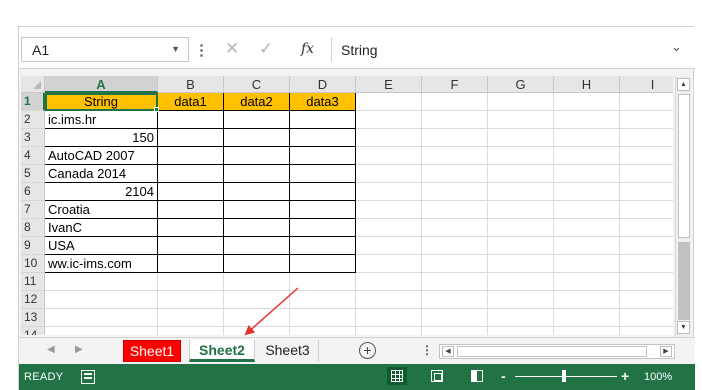 The height and width of the screenshot is (390, 702). What do you see at coordinates (191, 138) in the screenshot?
I see `cell-b3` at bounding box center [191, 138].